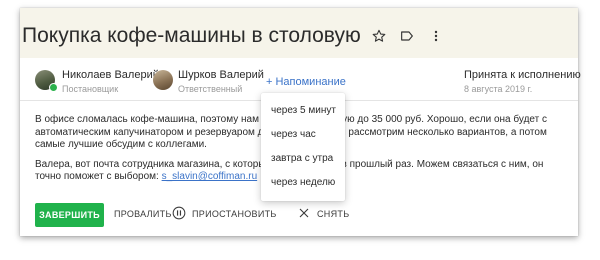 This screenshot has width=600, height=260. What do you see at coordinates (293, 134) in the screenshot?
I see `reminder-option-hour: через час` at bounding box center [293, 134].